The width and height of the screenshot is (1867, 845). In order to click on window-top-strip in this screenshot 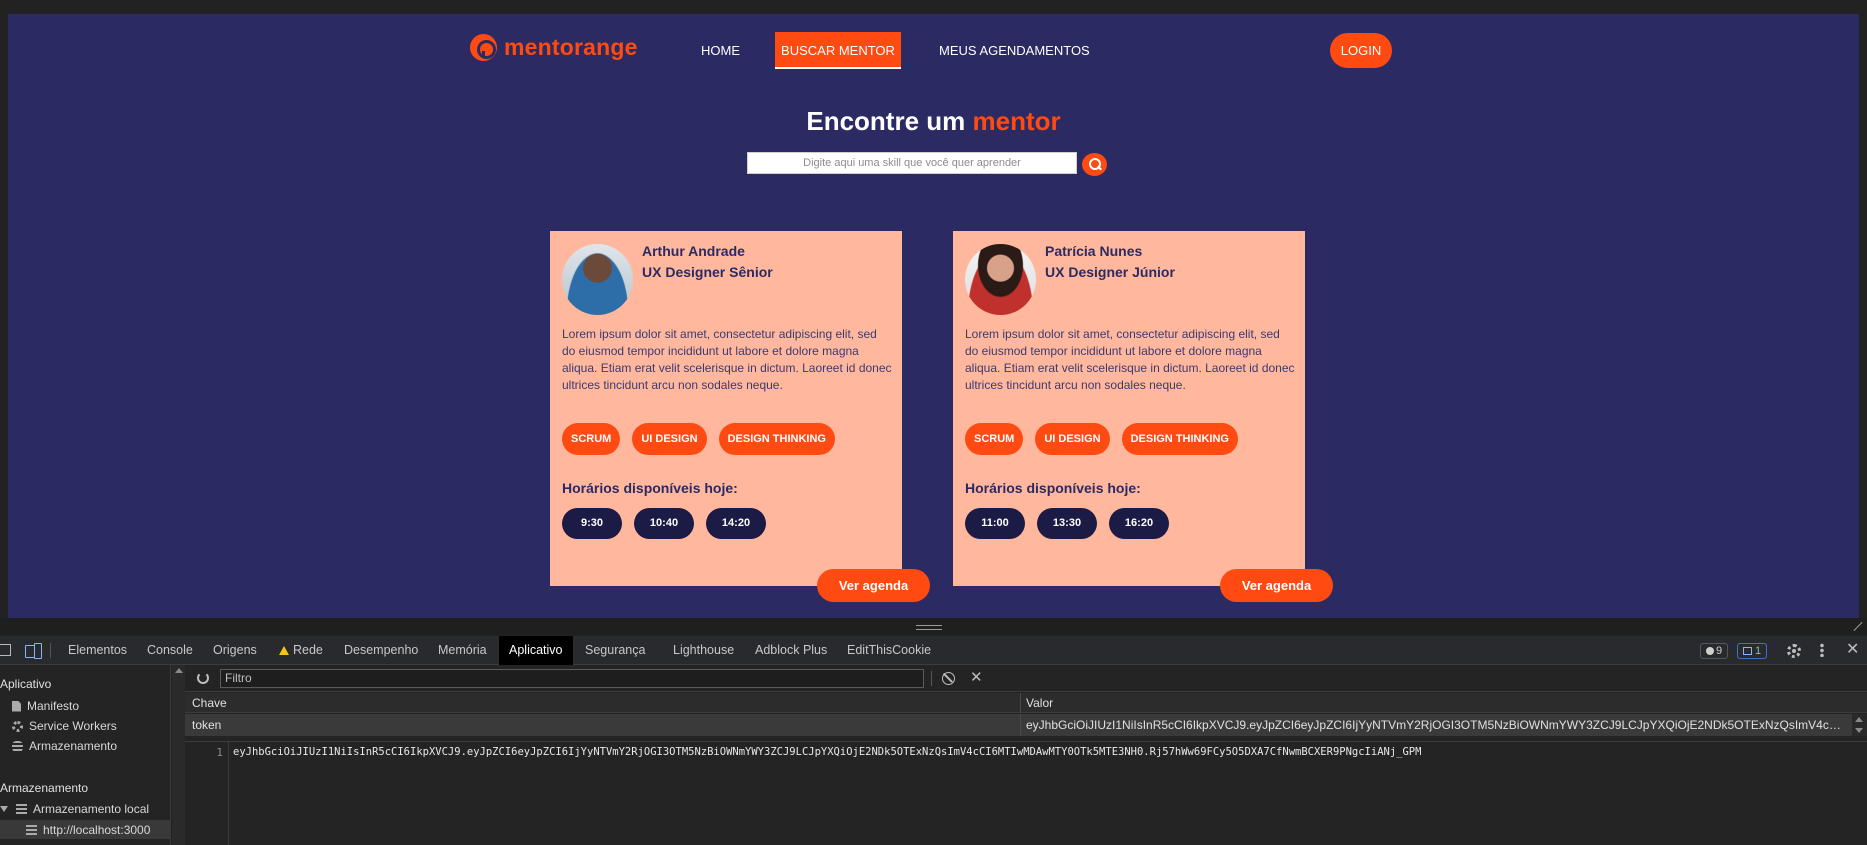, I will do `click(933, 7)`.